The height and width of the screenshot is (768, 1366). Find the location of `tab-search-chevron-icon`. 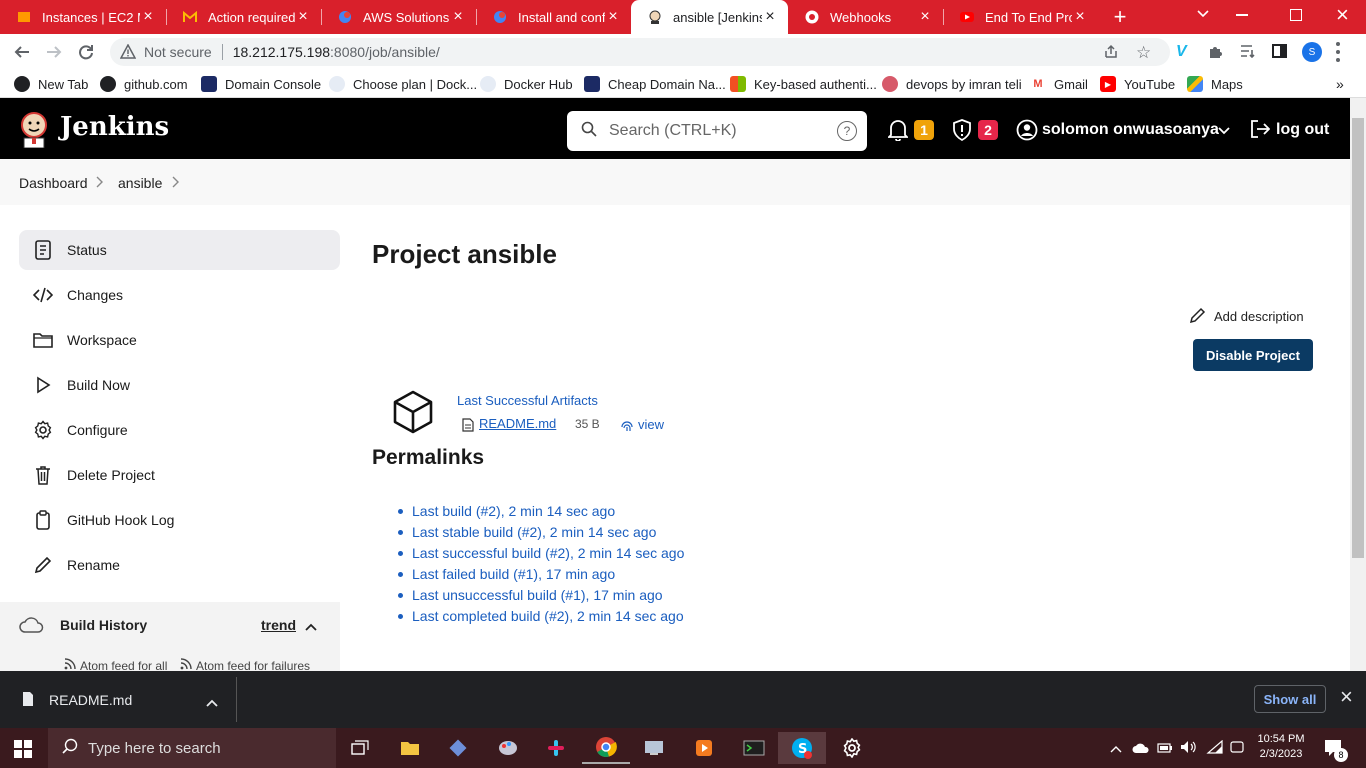

tab-search-chevron-icon is located at coordinates (1205, 16).